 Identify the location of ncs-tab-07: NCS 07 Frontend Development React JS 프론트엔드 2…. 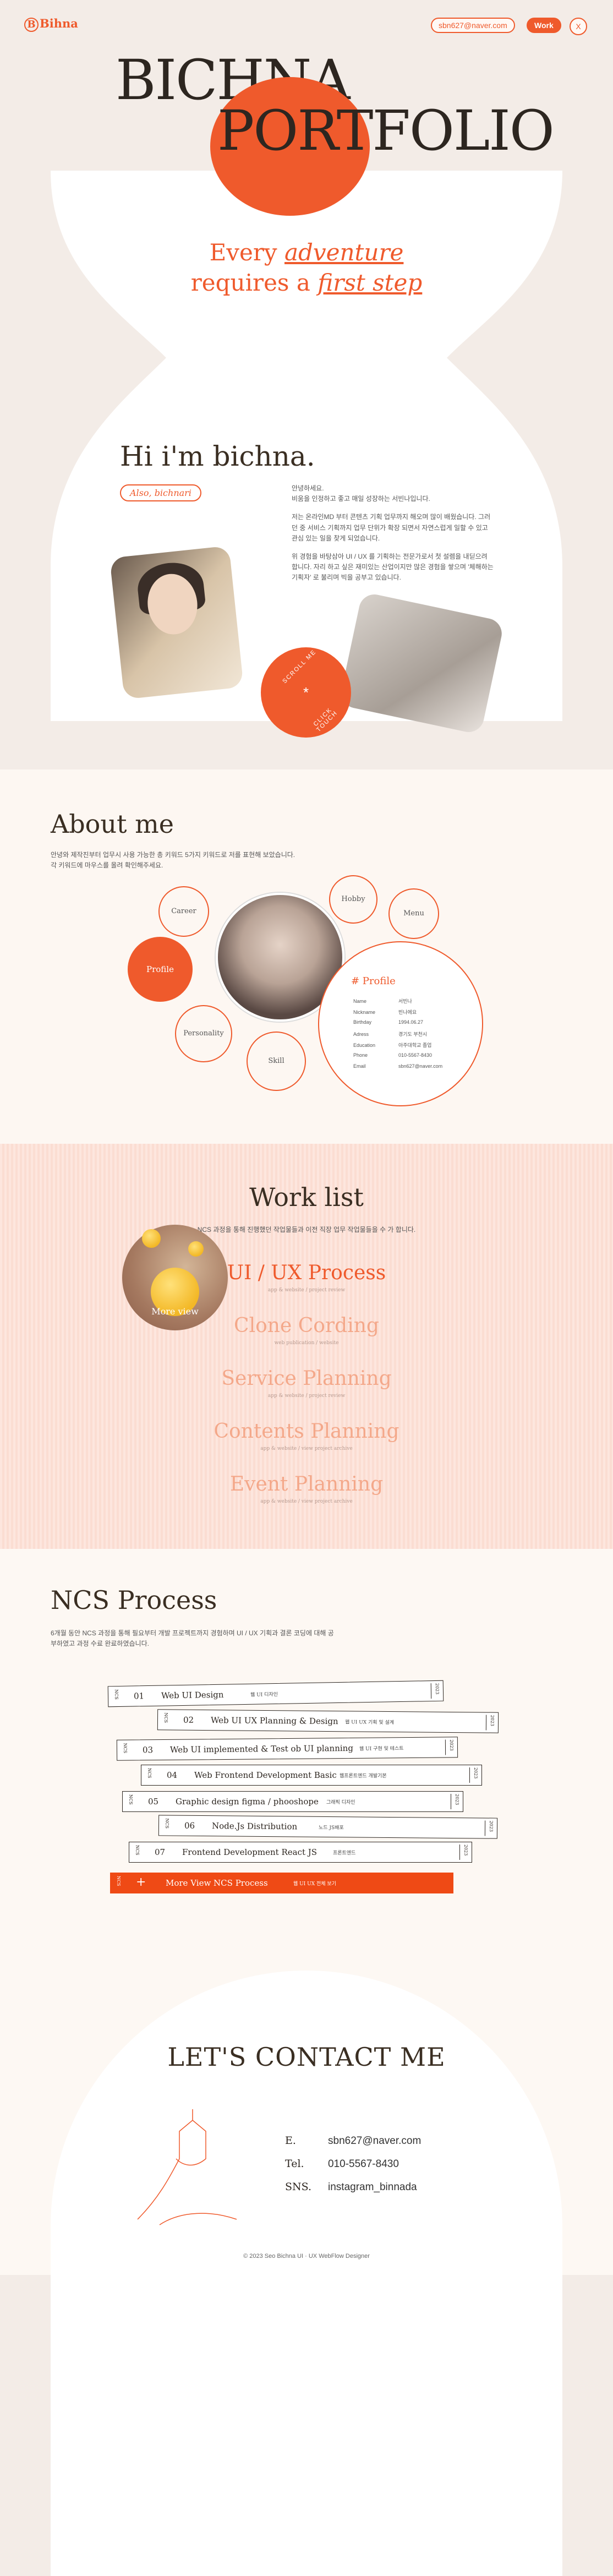
(301, 1853).